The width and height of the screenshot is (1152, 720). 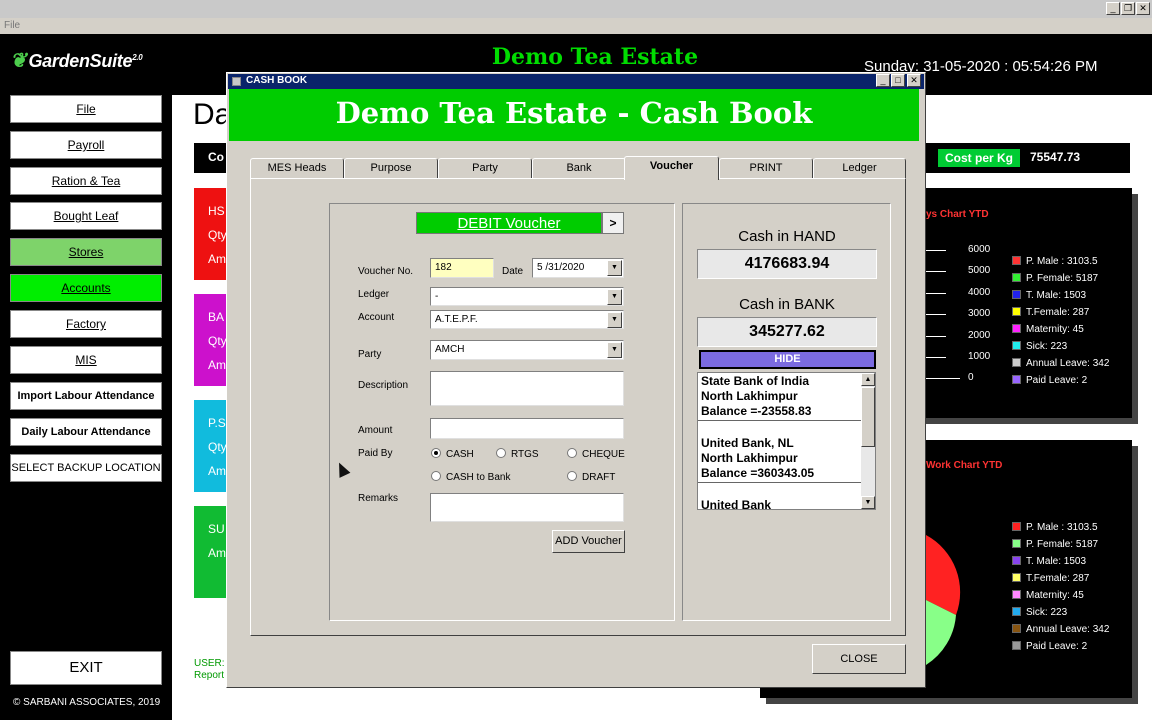 I want to click on voucher-type-label: DEBIT Voucher, so click(x=509, y=223).